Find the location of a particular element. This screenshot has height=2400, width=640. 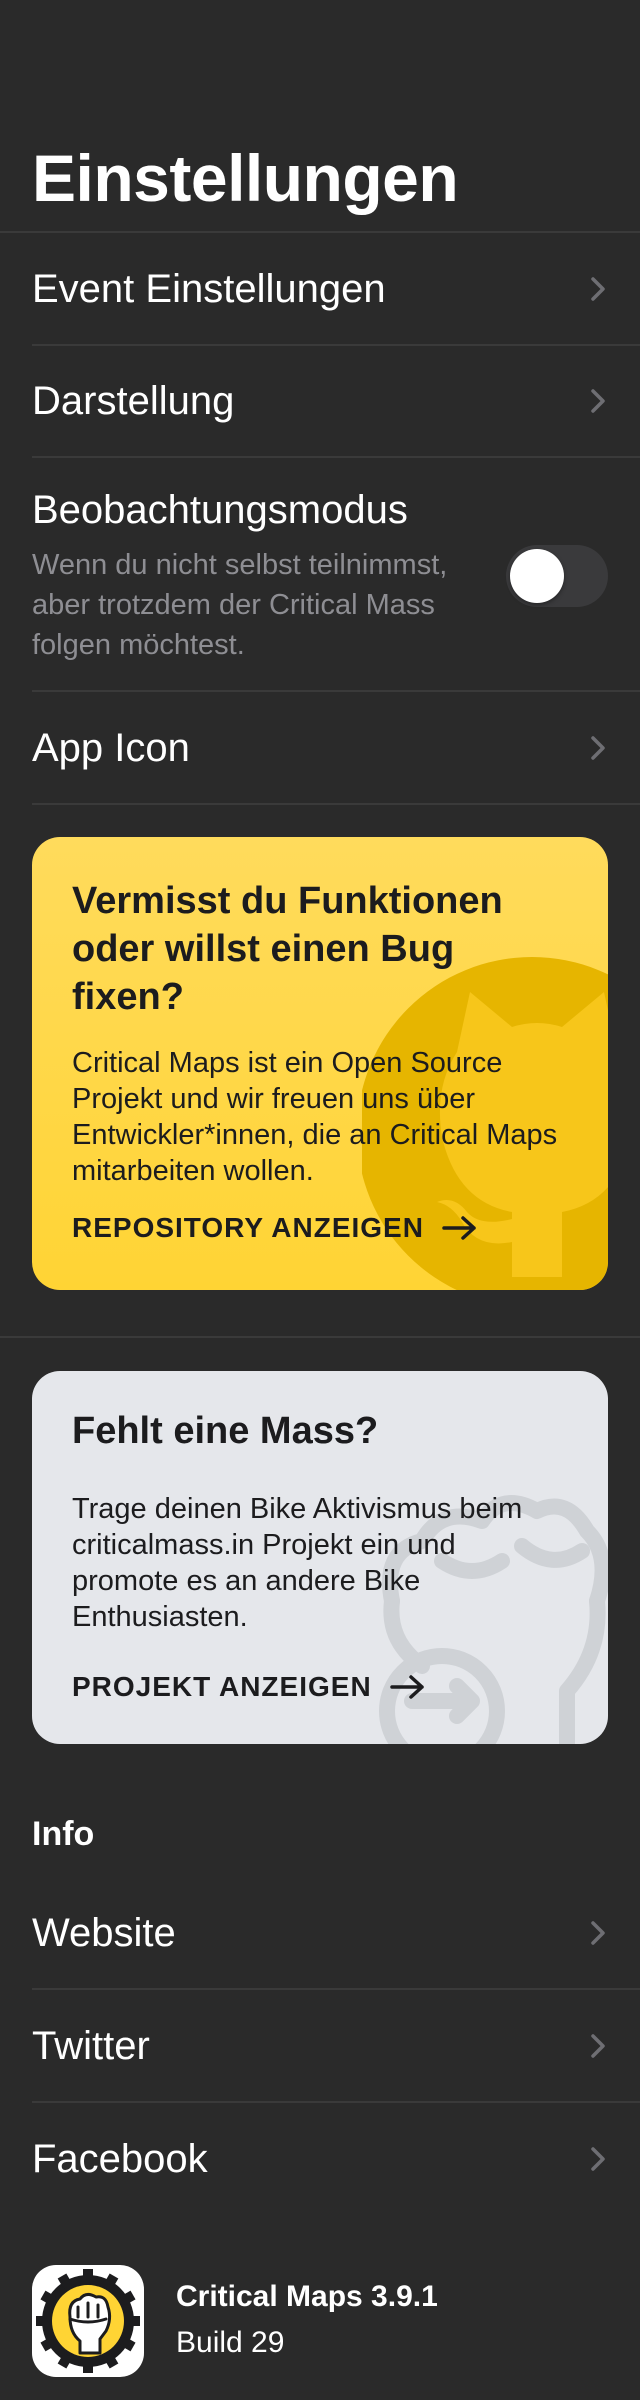

settings-row-app-icon: App Icon is located at coordinates (320, 748).